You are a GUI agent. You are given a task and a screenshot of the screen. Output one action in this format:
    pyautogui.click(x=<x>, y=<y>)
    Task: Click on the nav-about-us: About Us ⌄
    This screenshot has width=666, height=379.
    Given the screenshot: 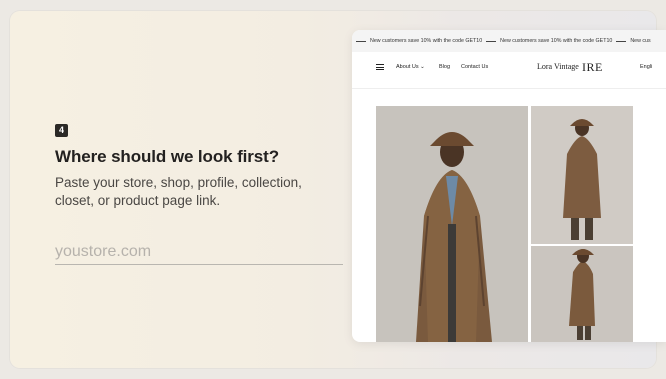 What is the action you would take?
    pyautogui.click(x=410, y=67)
    